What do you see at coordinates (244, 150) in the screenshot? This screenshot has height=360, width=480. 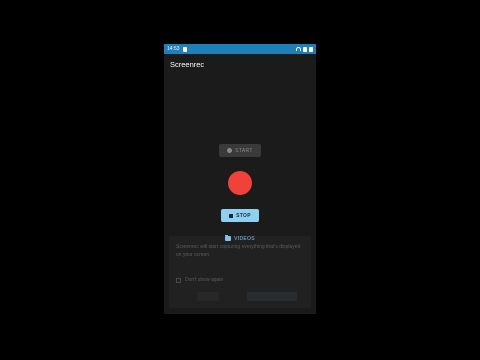 I see `start-button-label: START` at bounding box center [244, 150].